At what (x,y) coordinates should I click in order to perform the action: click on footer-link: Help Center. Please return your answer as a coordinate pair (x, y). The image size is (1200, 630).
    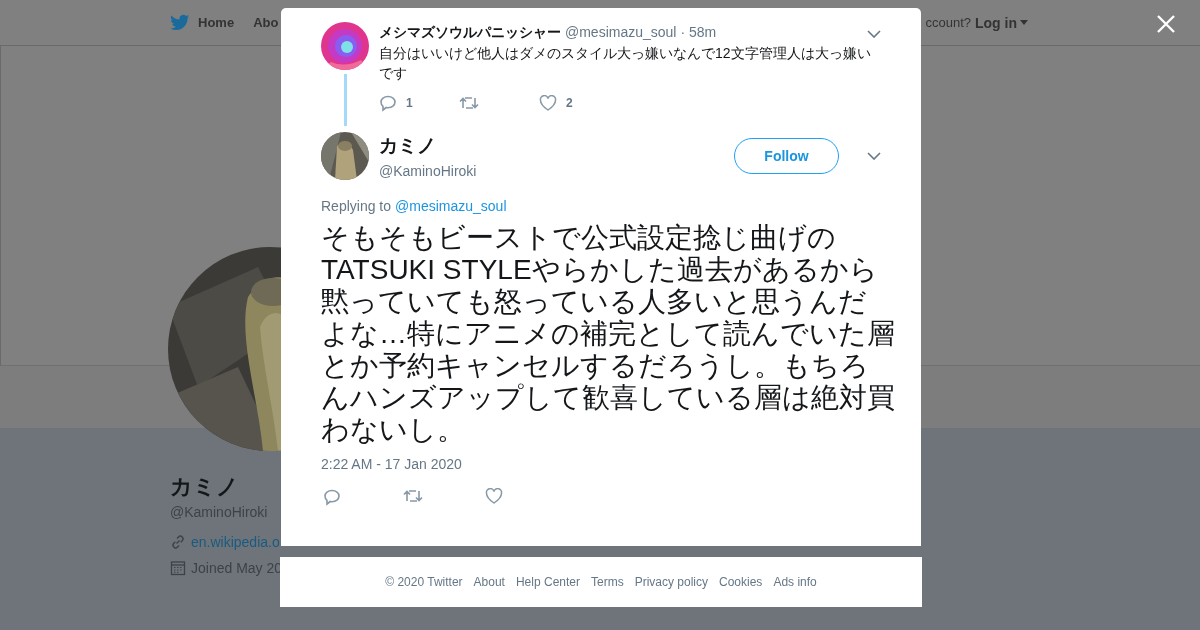
    Looking at the image, I should click on (547, 582).